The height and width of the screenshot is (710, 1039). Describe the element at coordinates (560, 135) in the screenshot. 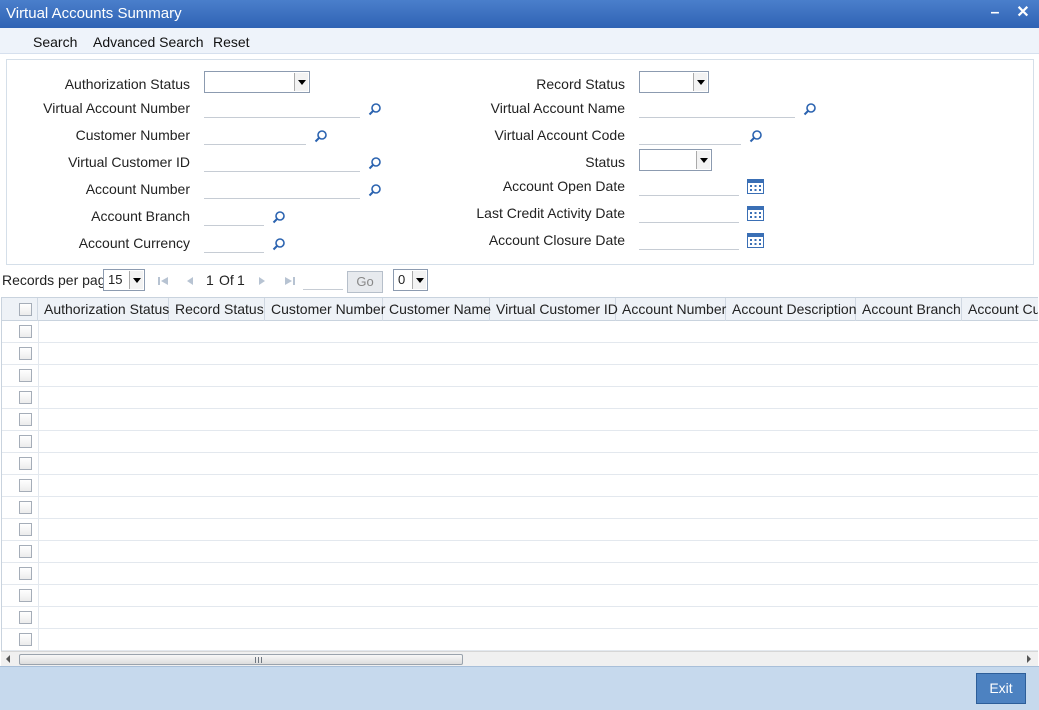

I see `virtual-account-code-label: Virtual Account Code` at that location.